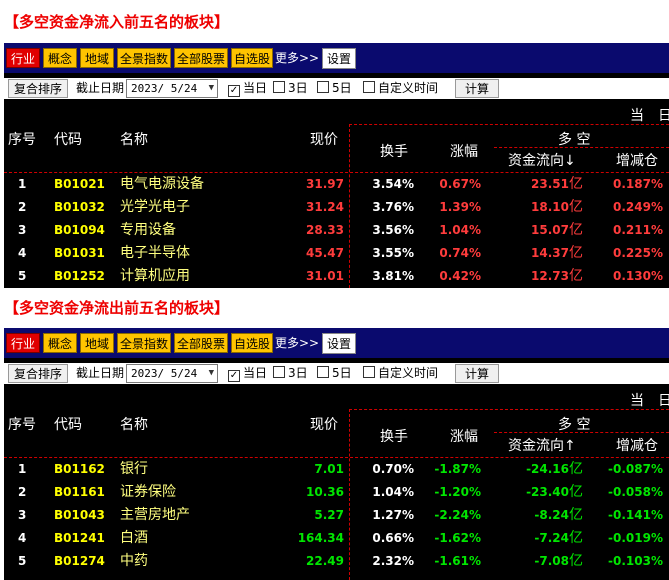 The image size is (669, 580). What do you see at coordinates (164, 88) in the screenshot?
I see `date-value: 2023/ 5/24` at bounding box center [164, 88].